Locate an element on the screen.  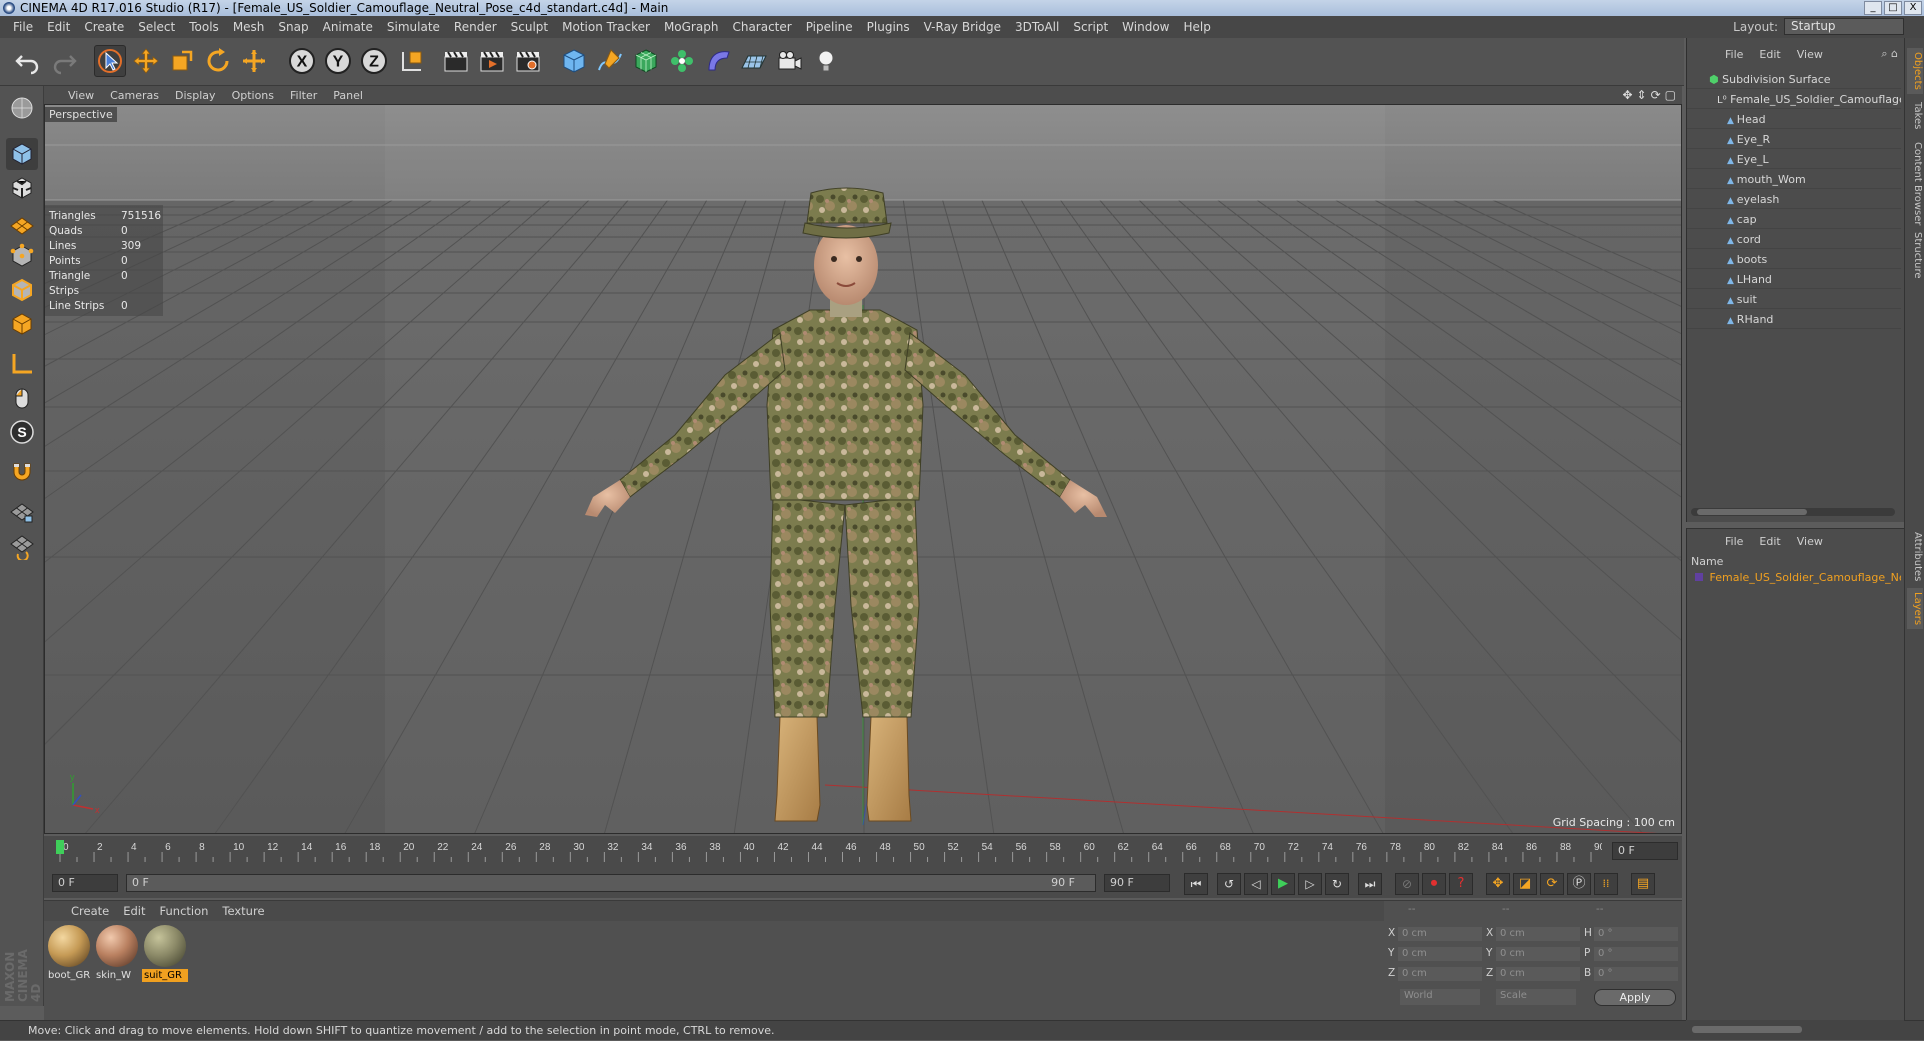
object-menu-view: View is located at coordinates (1810, 54).